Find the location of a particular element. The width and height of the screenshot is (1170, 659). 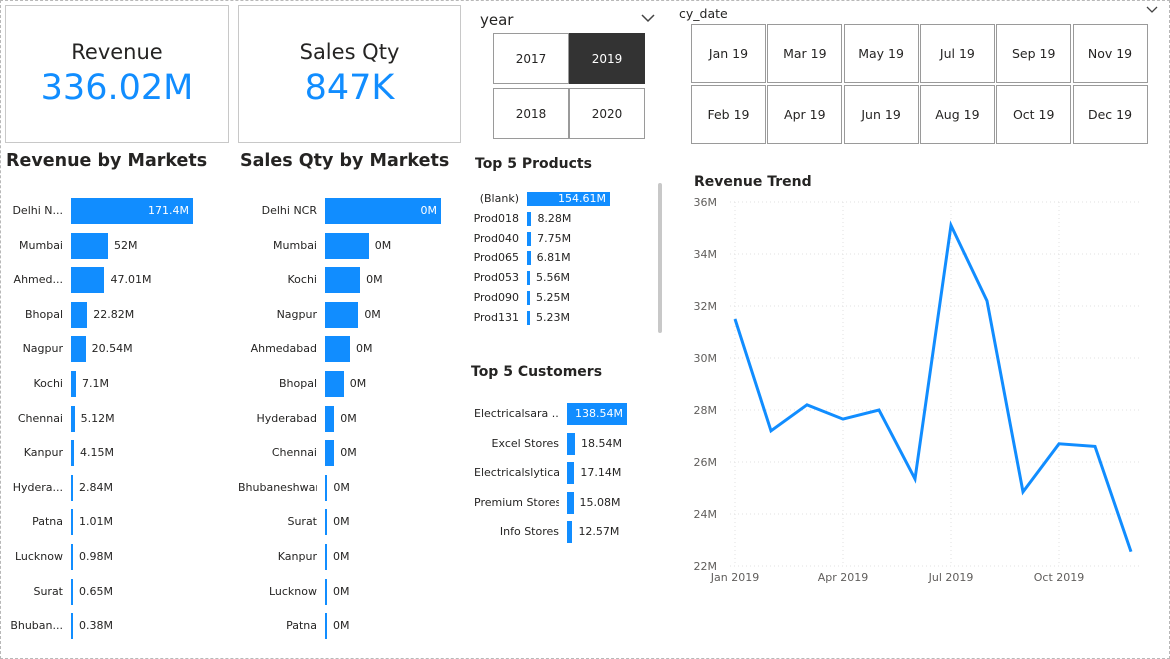

date-option-button: Jan 19 is located at coordinates (728, 53).